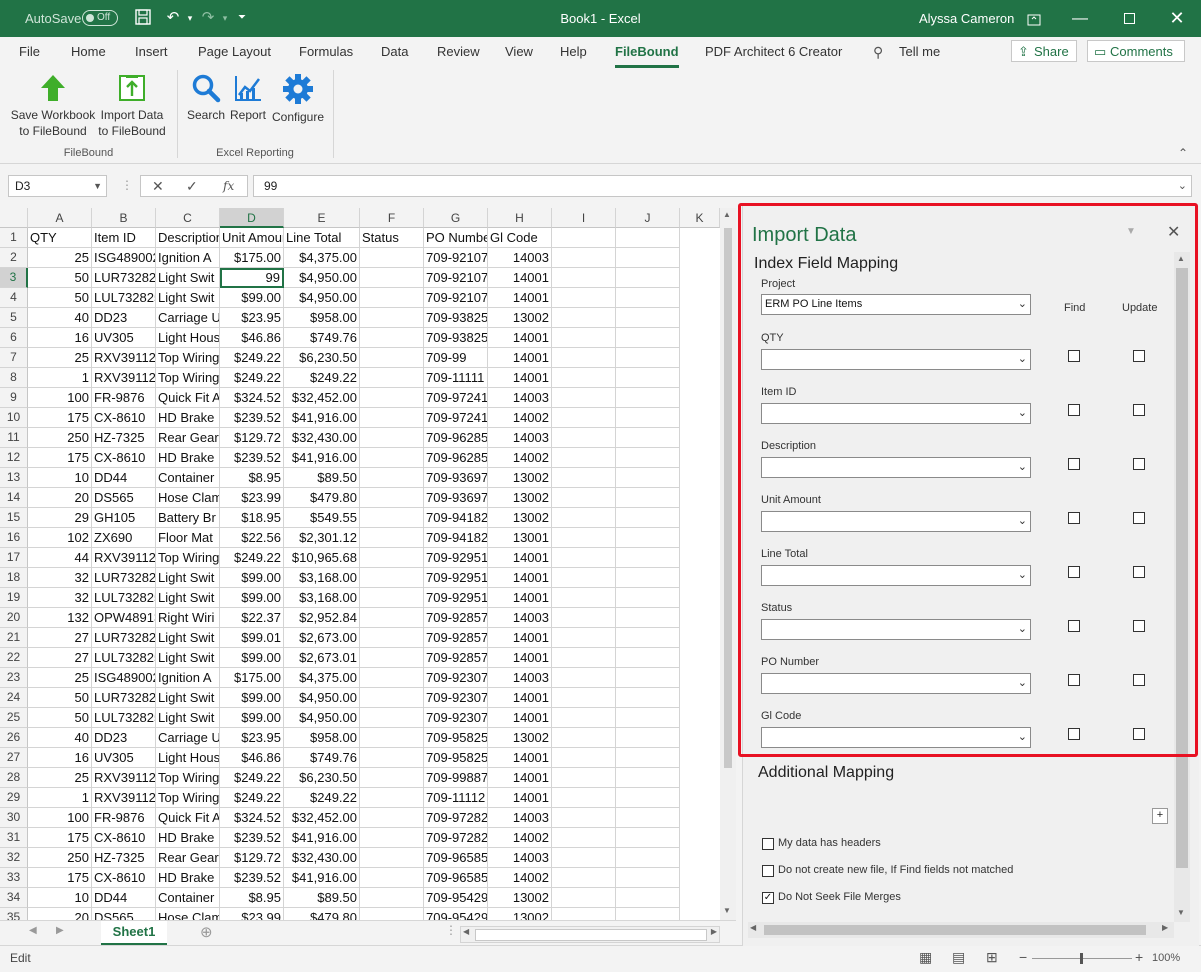 Image resolution: width=1201 pixels, height=972 pixels. I want to click on pane-hscroll-thumb, so click(955, 930).